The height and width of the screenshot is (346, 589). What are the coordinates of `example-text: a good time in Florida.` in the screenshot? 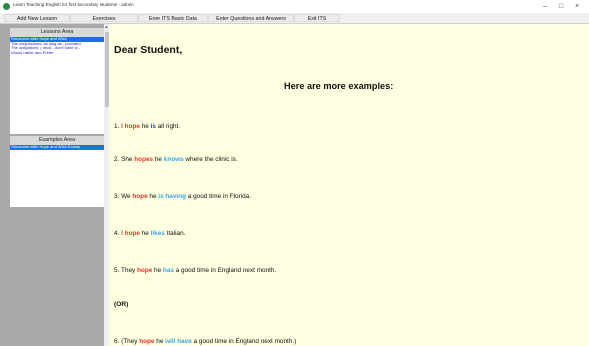 It's located at (219, 196).